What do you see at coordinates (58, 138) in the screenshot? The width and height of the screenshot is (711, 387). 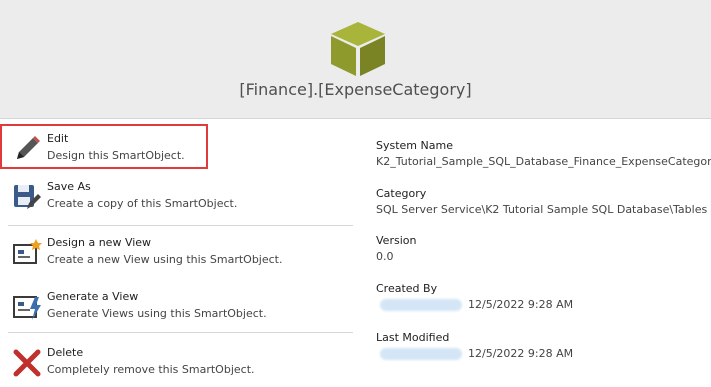 I see `edit-label: Edit` at bounding box center [58, 138].